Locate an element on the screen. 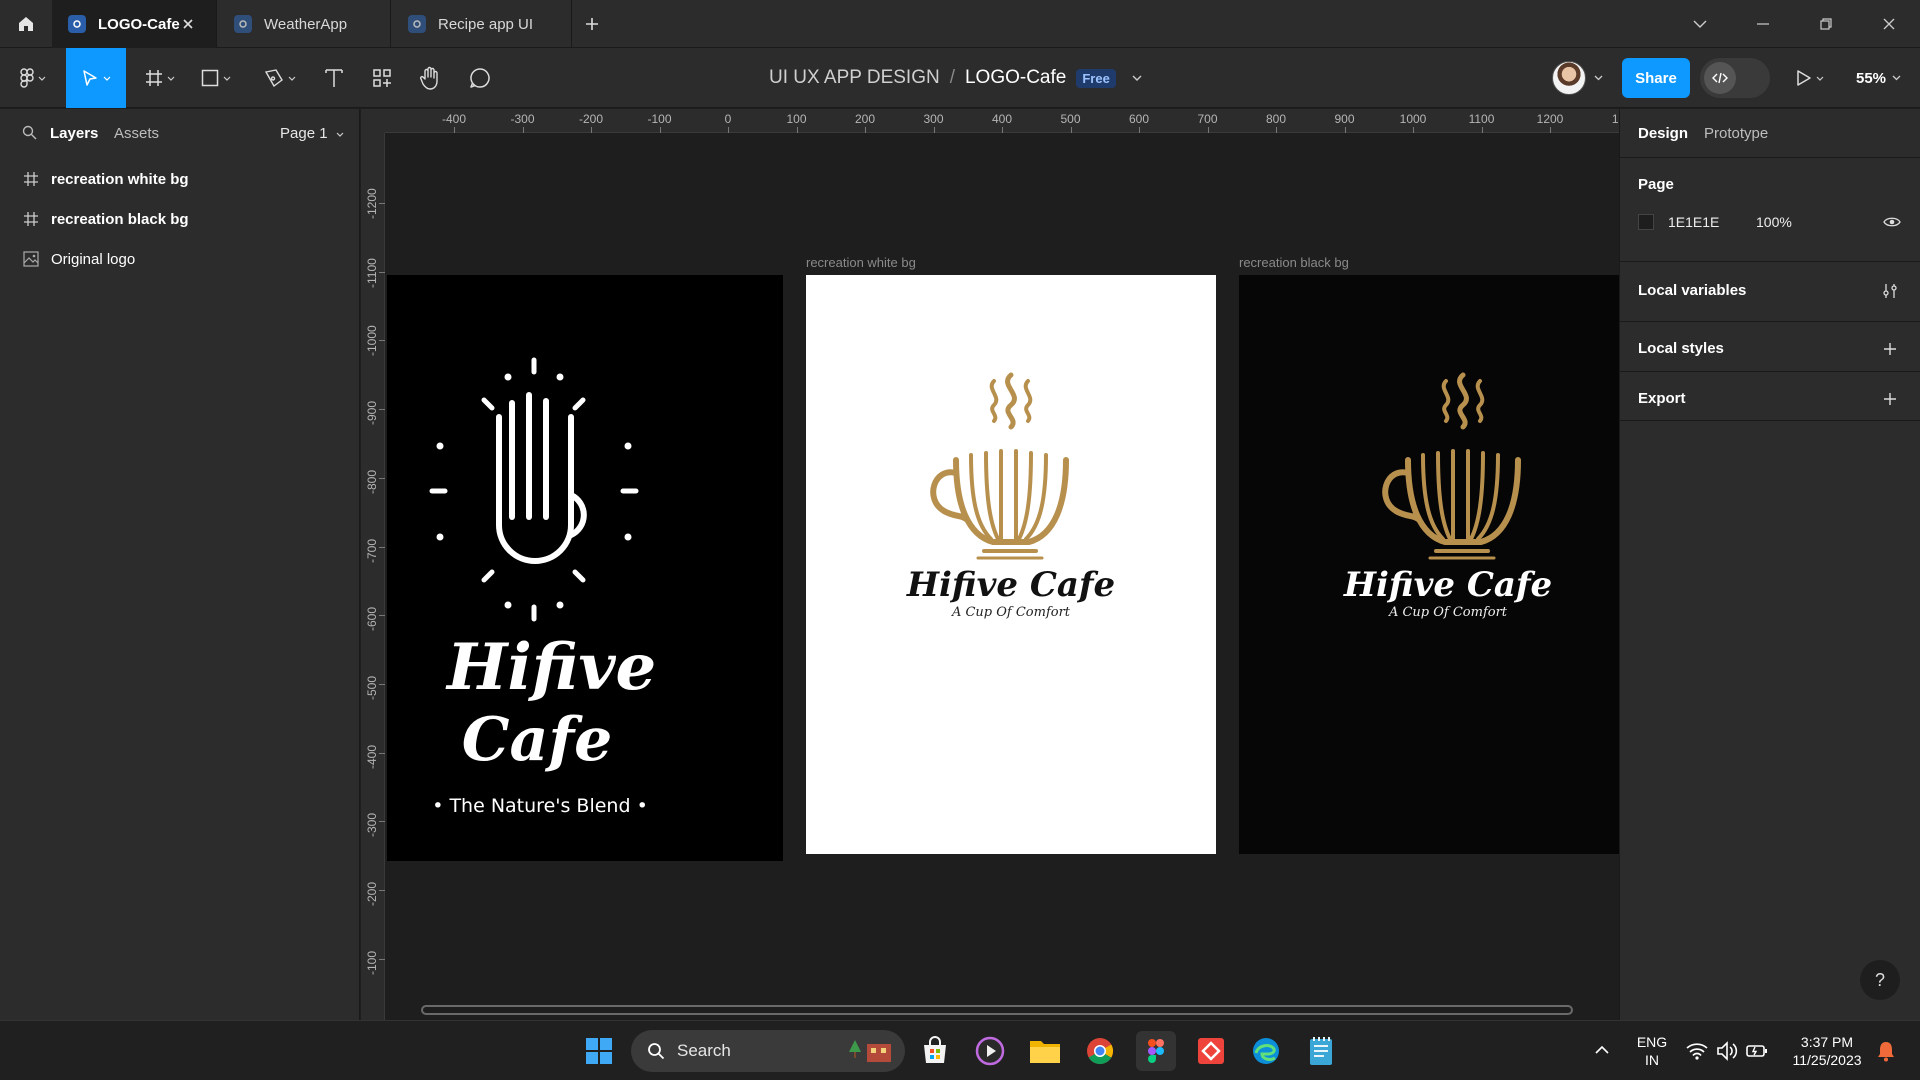  page-color-value: 1E1E1E is located at coordinates (1693, 222).